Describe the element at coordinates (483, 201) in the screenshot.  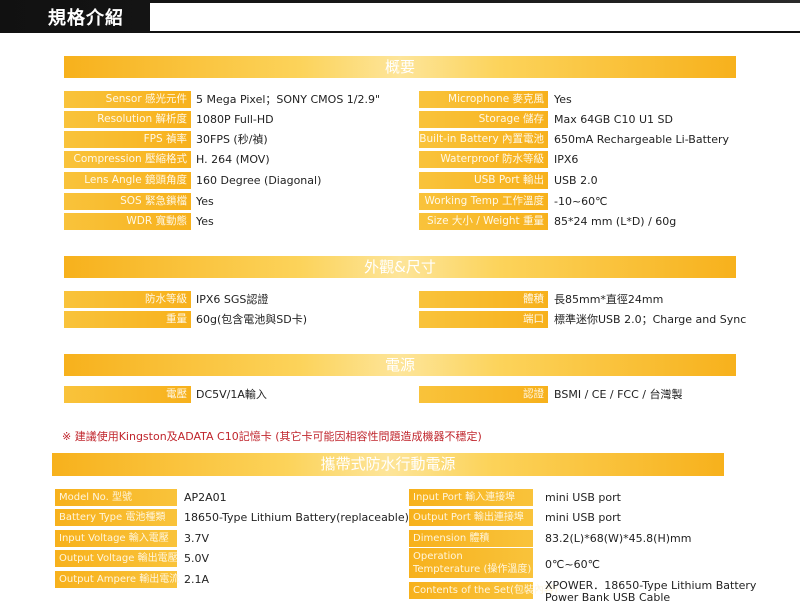
I see `spec-label: Working Temp 工作溫度` at that location.